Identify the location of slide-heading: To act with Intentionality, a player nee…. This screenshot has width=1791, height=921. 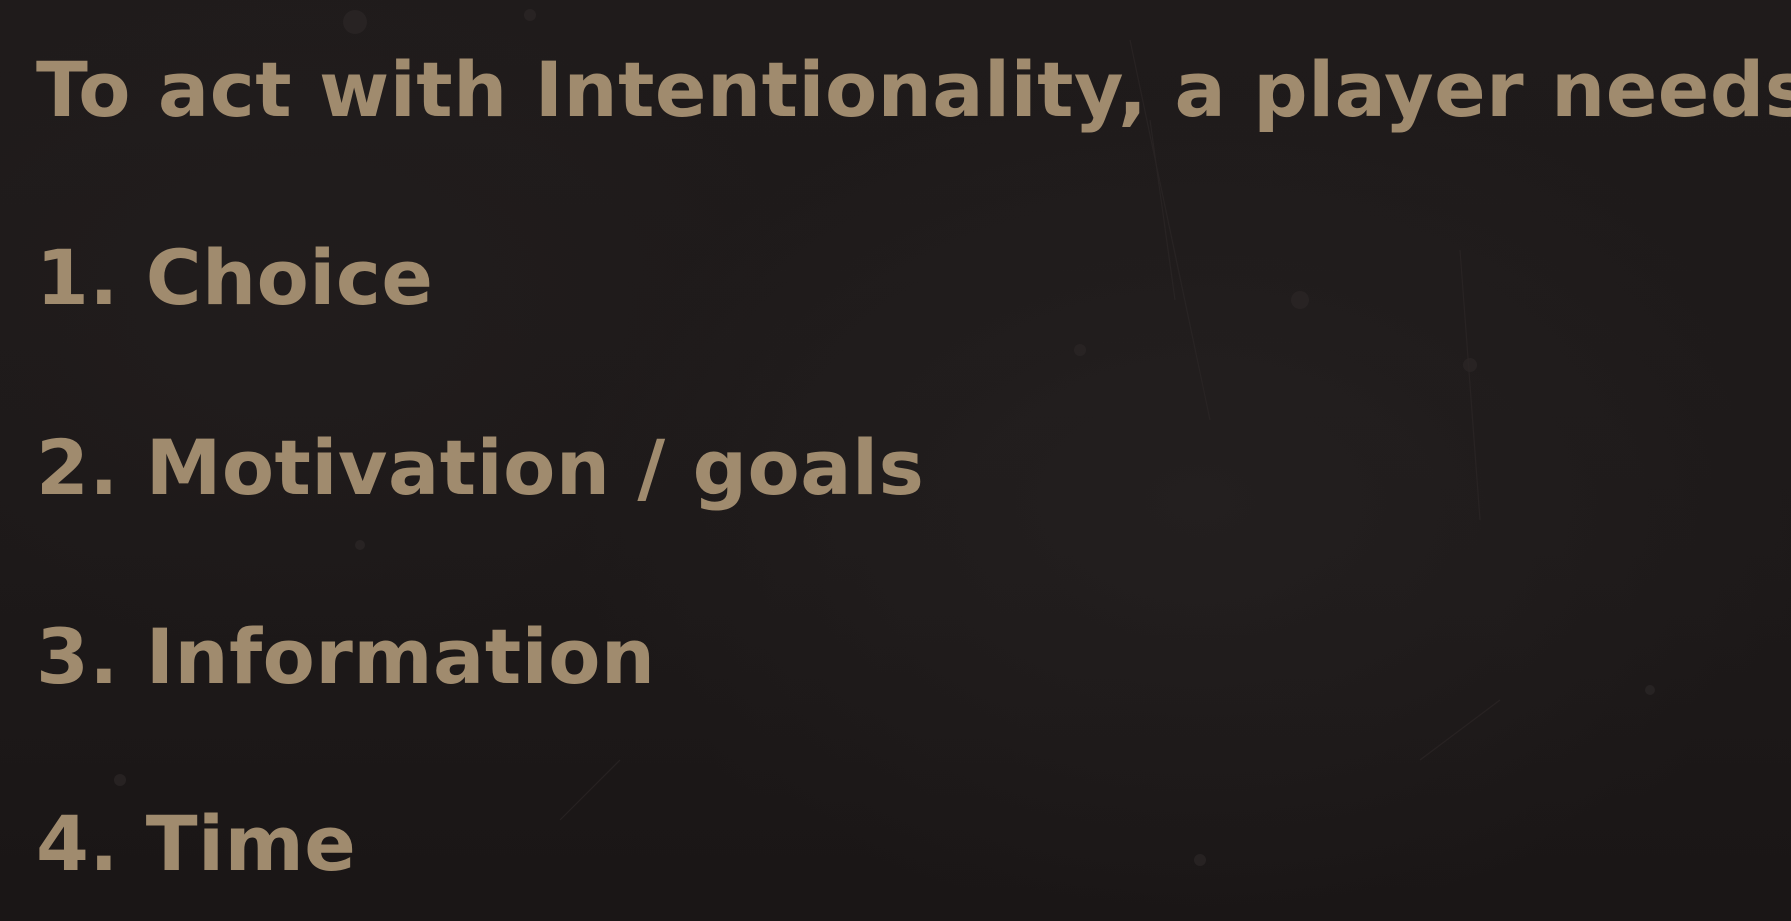
(913, 89).